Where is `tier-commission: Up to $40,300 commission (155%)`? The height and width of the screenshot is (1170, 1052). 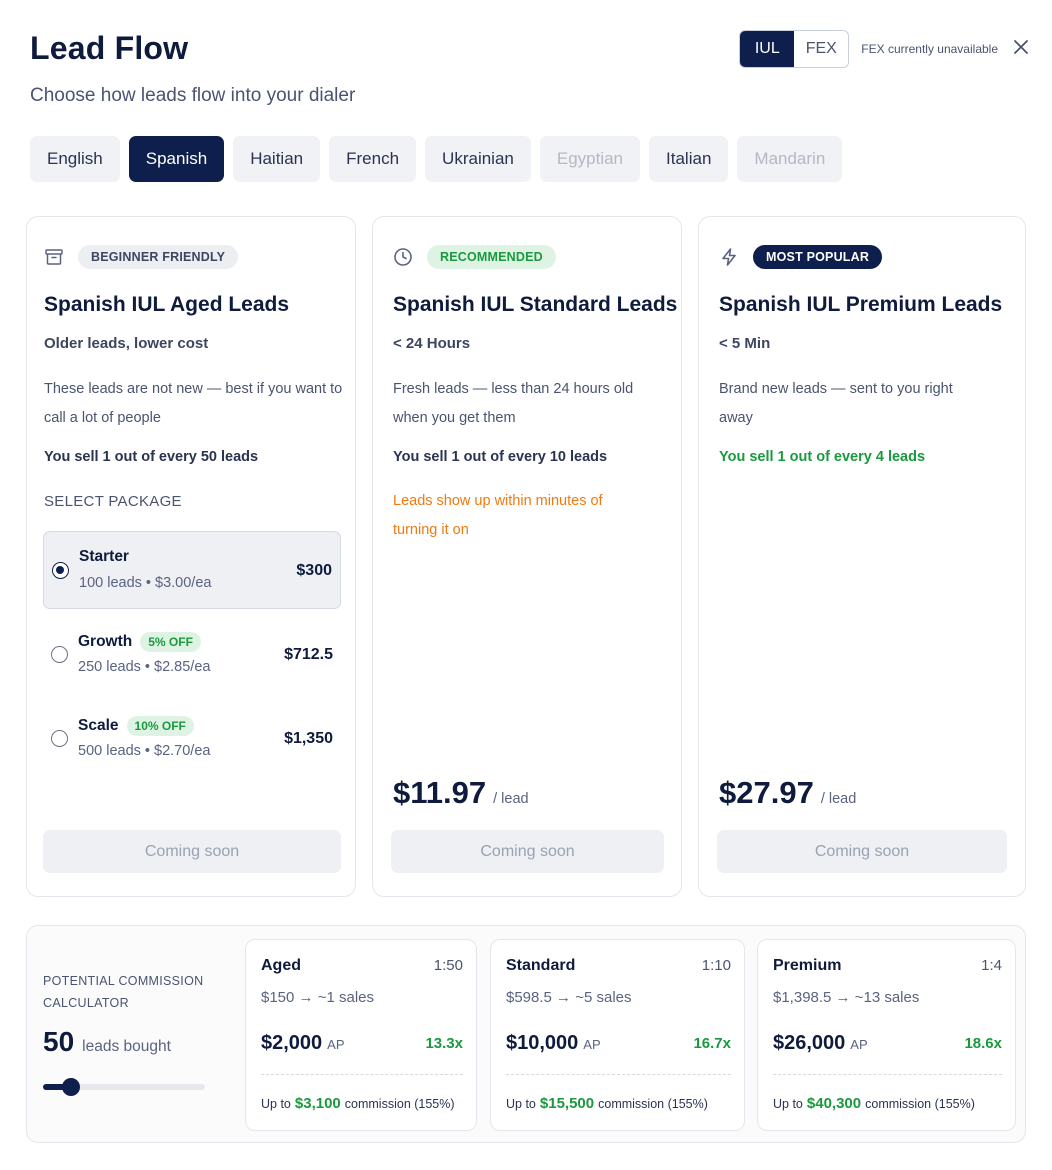
tier-commission: Up to $40,300 commission (155%) is located at coordinates (874, 1103).